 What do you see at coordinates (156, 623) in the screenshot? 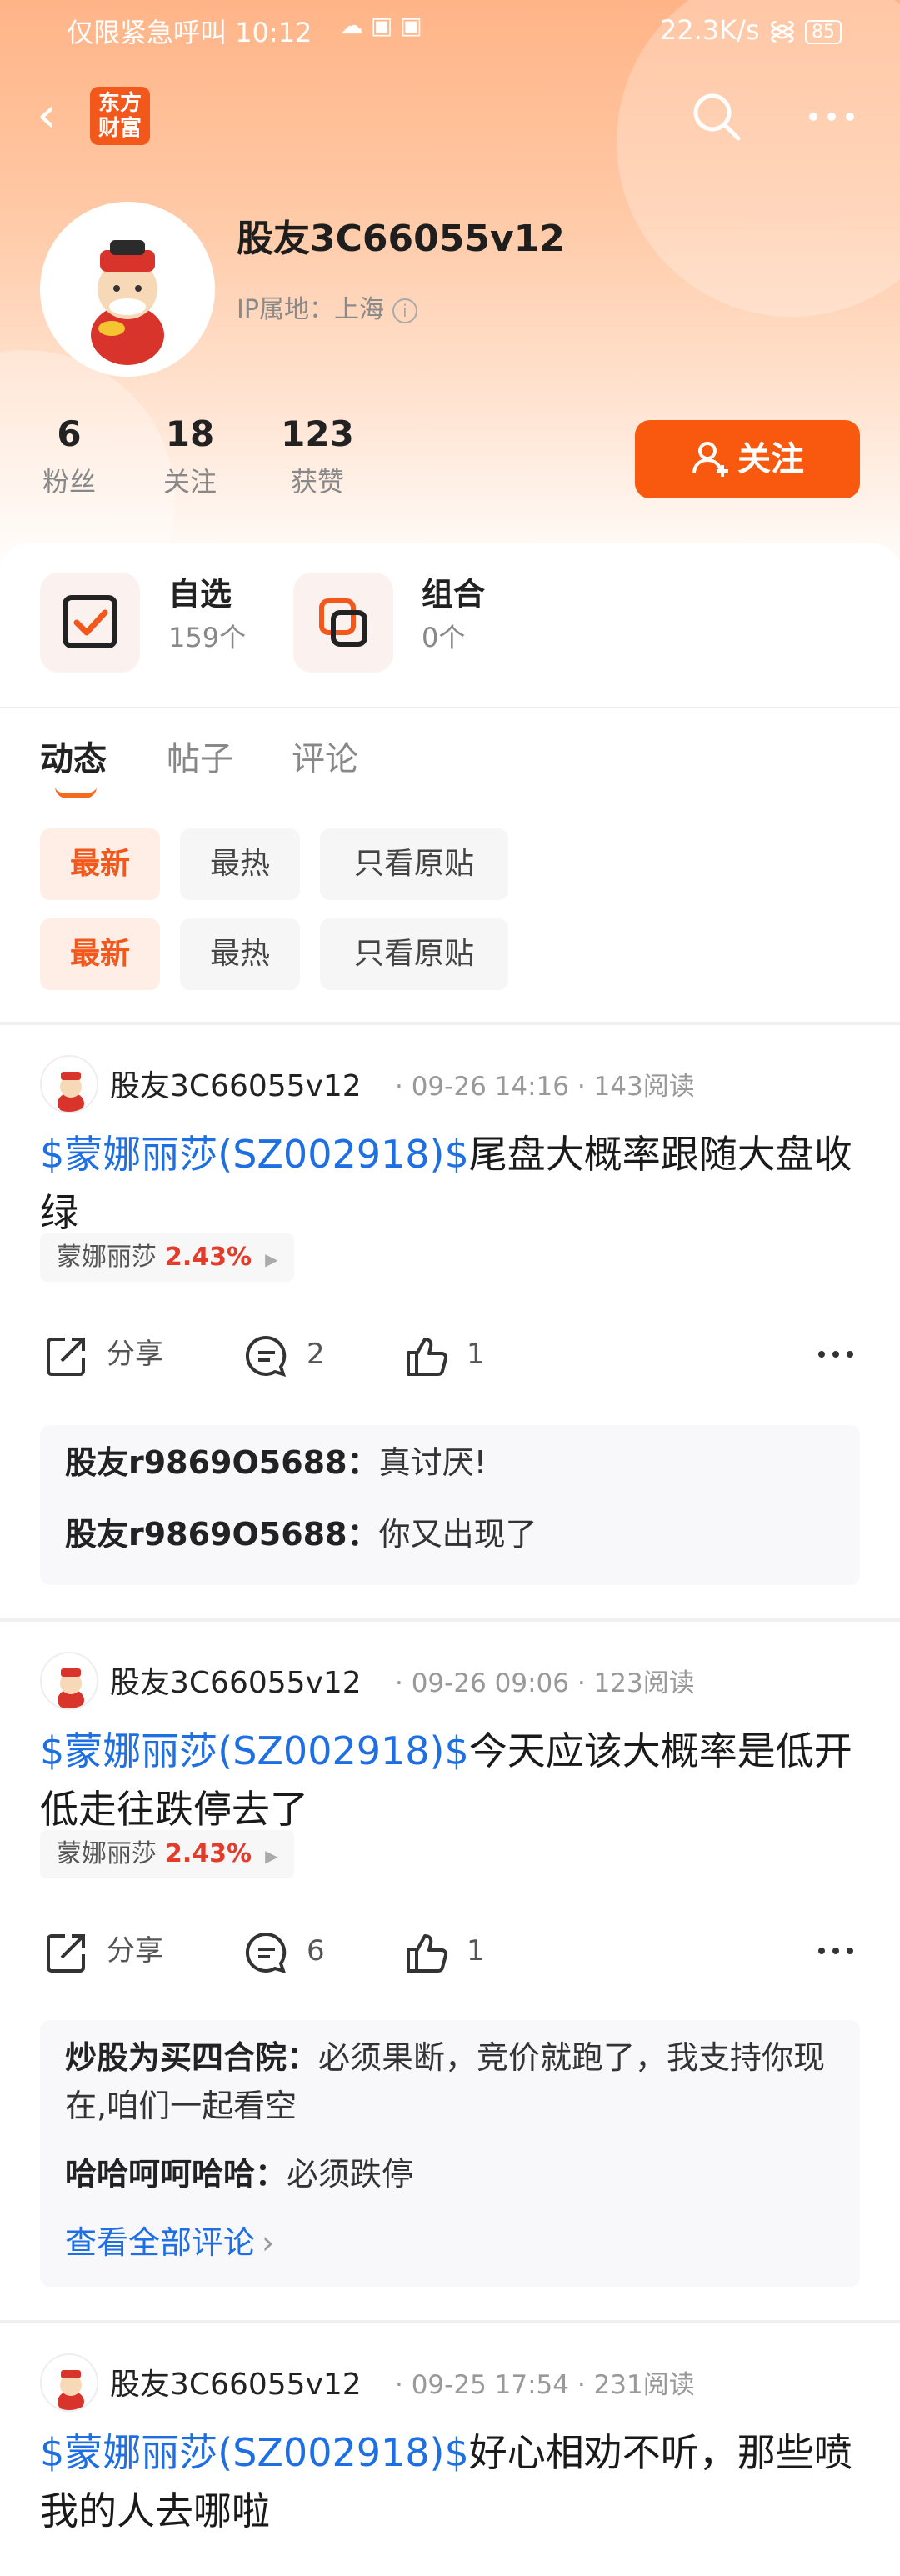
I see `watchlist-entry: 自选 159个` at bounding box center [156, 623].